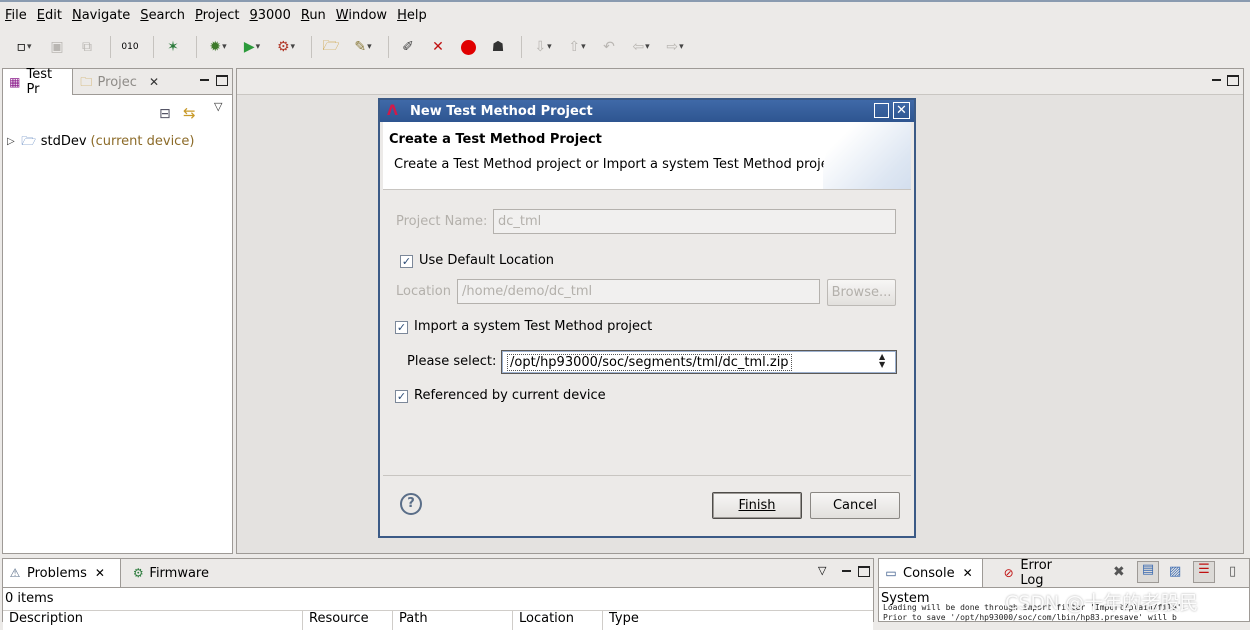 The height and width of the screenshot is (630, 1250). I want to click on wizard-icon: ✶, so click(173, 47).